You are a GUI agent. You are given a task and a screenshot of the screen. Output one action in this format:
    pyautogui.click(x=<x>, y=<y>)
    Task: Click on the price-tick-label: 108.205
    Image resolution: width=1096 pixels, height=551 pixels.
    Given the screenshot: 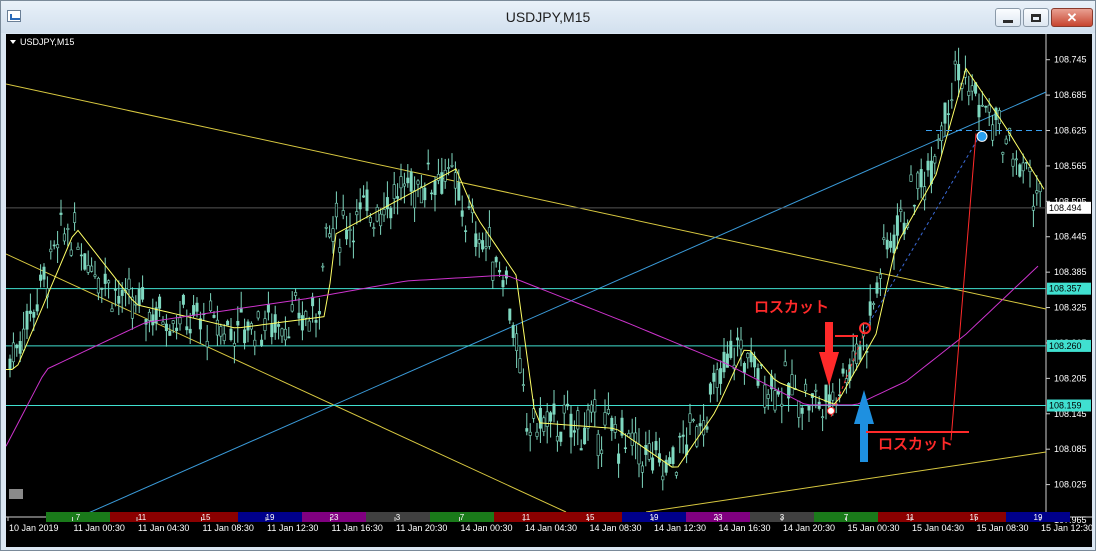 What is the action you would take?
    pyautogui.click(x=1070, y=378)
    